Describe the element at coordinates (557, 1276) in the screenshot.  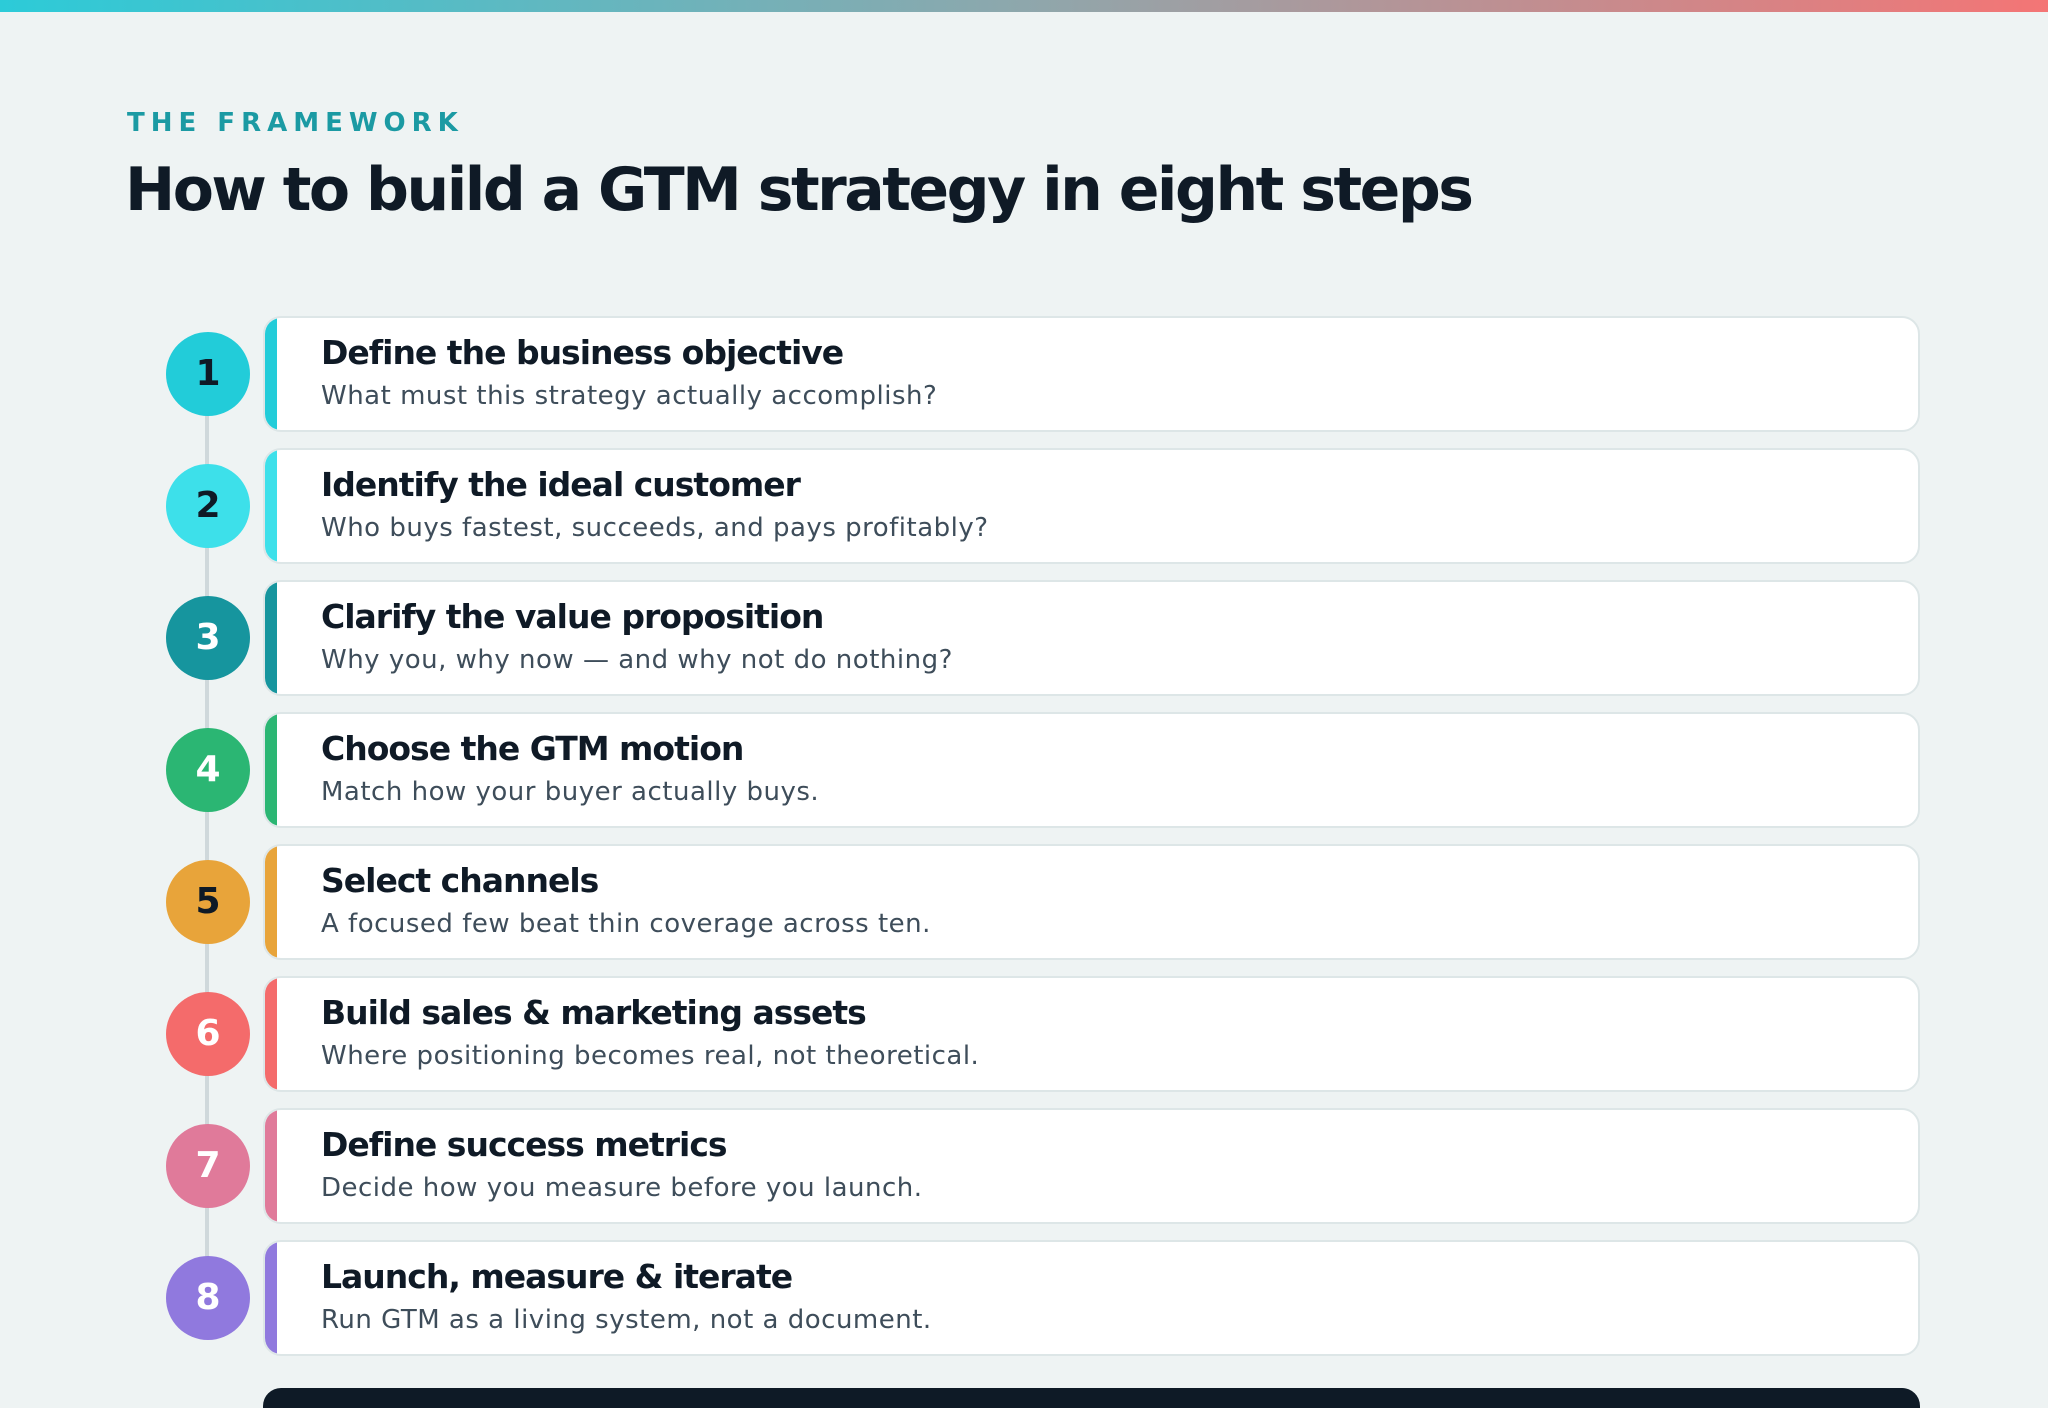
I see `step-title: Launch, measure & iterate` at that location.